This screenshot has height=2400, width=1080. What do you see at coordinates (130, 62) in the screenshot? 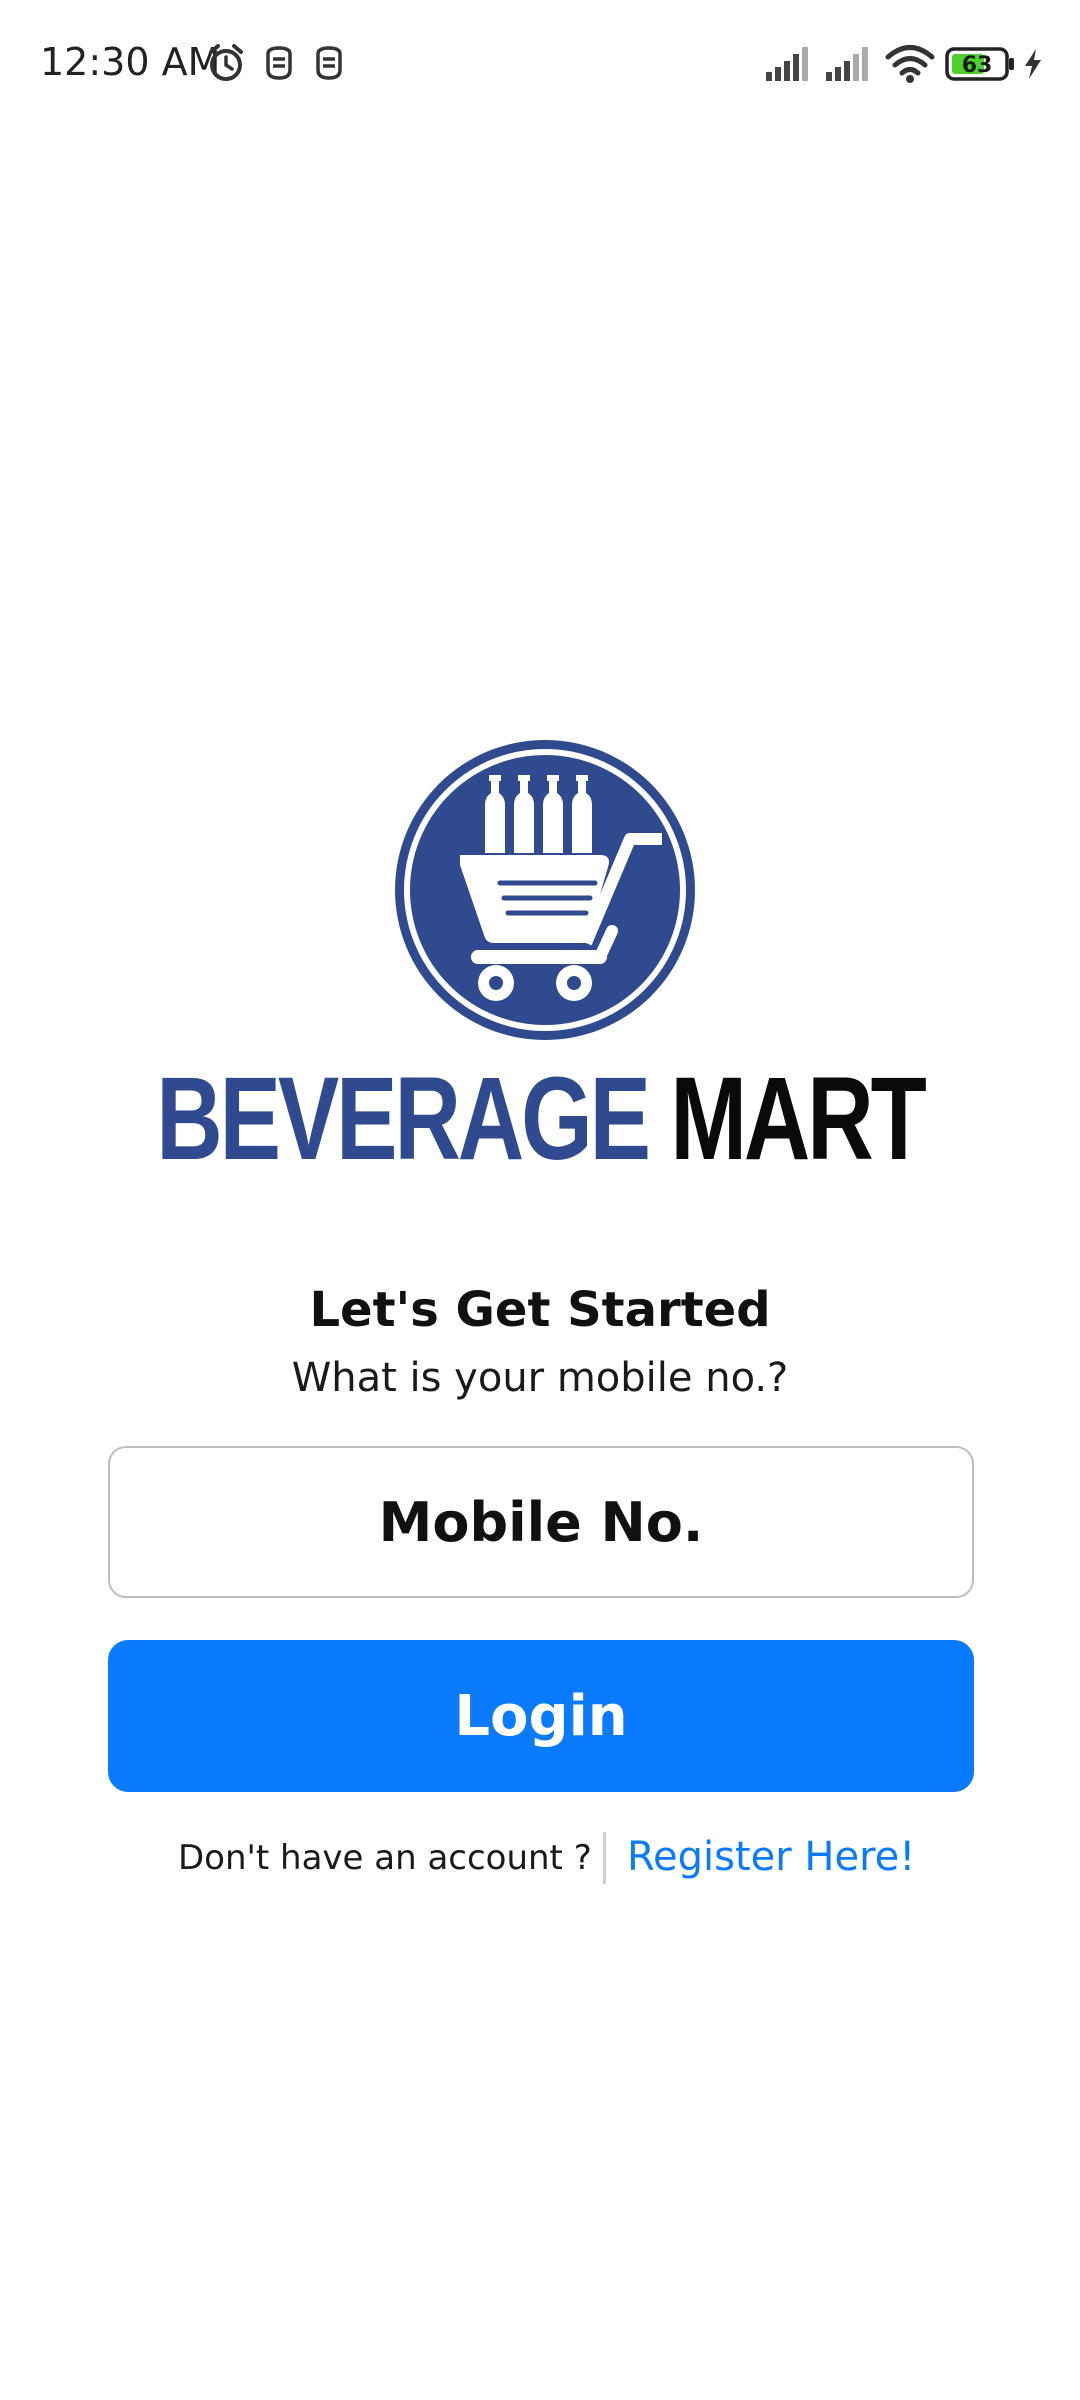
I see `status-time: 12:30 AM` at bounding box center [130, 62].